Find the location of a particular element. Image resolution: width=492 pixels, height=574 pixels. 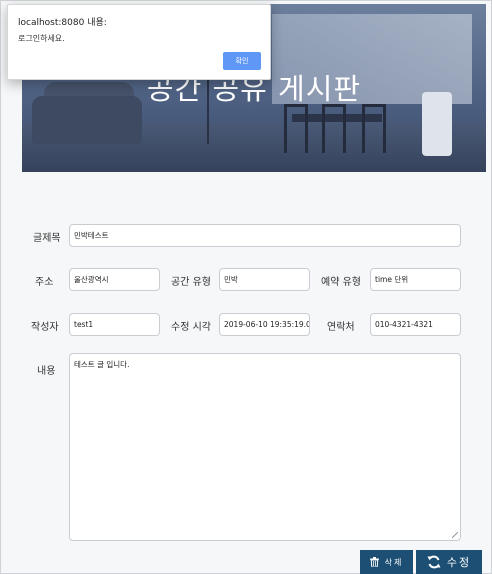

content-text: 테스트 글 입니다. is located at coordinates (102, 364).